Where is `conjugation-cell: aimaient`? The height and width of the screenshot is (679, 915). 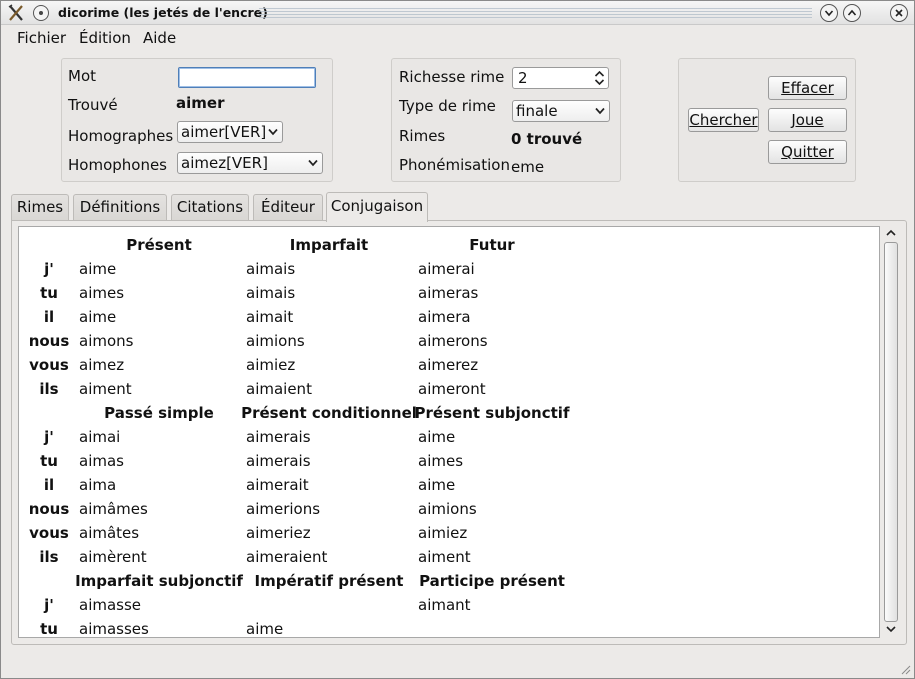 conjugation-cell: aimaient is located at coordinates (279, 389).